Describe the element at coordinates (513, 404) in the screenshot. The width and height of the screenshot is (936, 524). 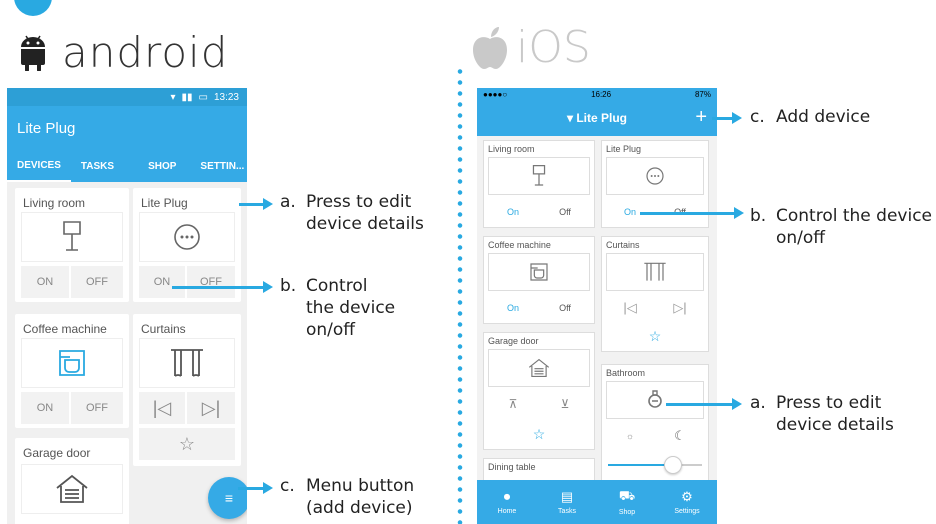
I see `door-open-button: ⊼` at that location.